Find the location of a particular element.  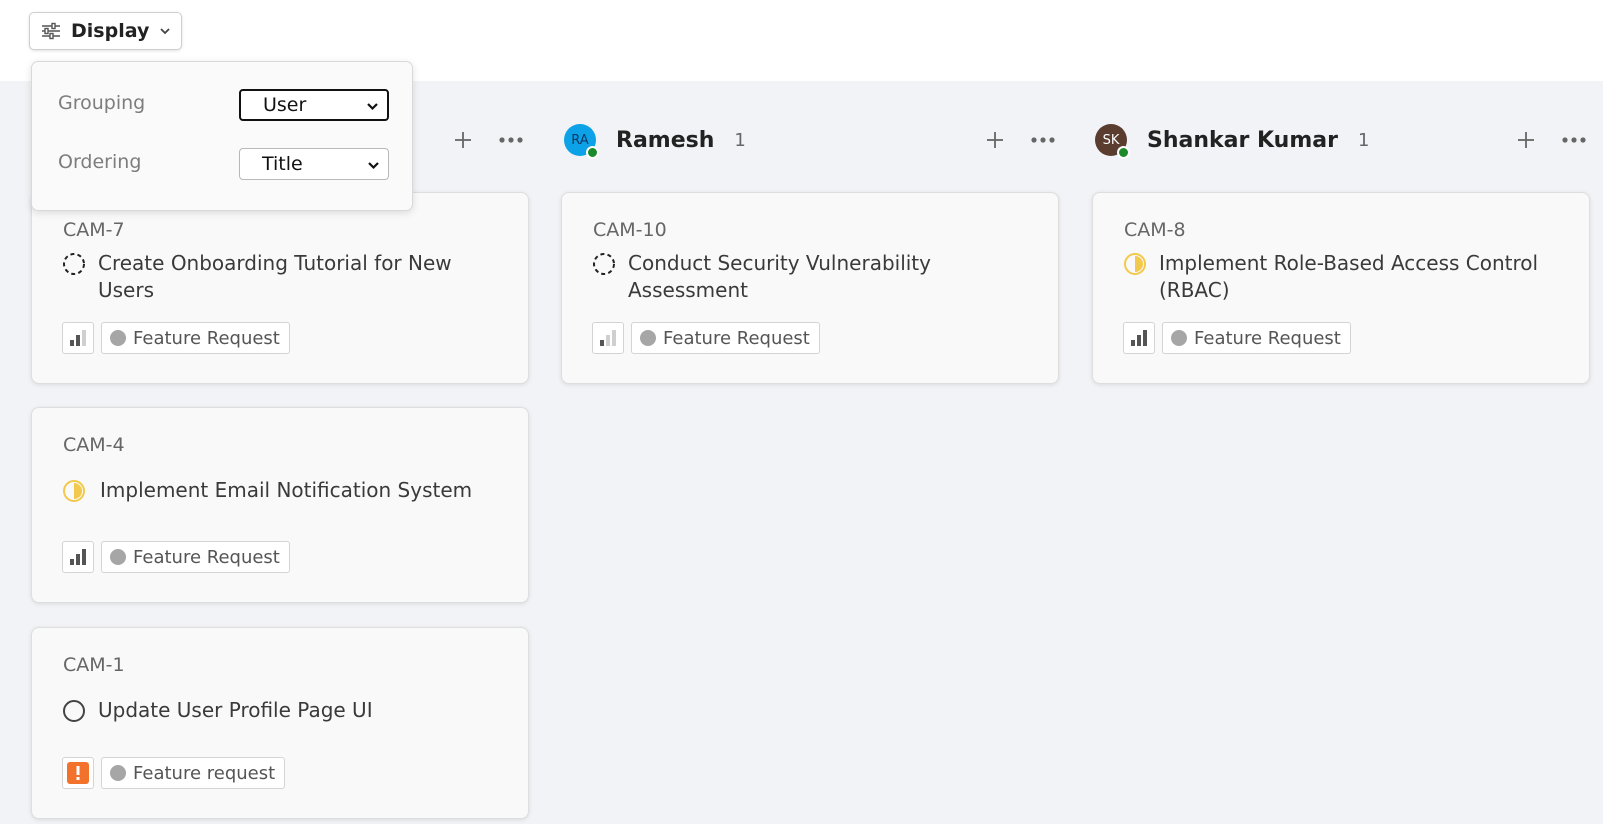

todo-status-icon is located at coordinates (74, 711).